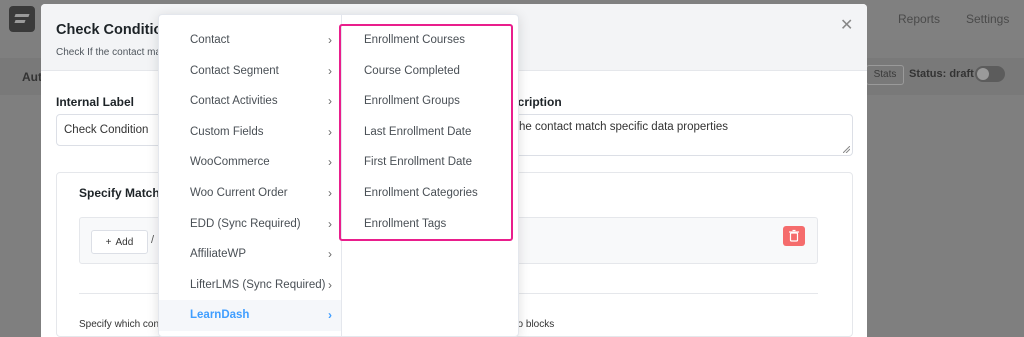 The height and width of the screenshot is (337, 1024). Describe the element at coordinates (245, 223) in the screenshot. I see `category-label: EDD (Sync Required)` at that location.